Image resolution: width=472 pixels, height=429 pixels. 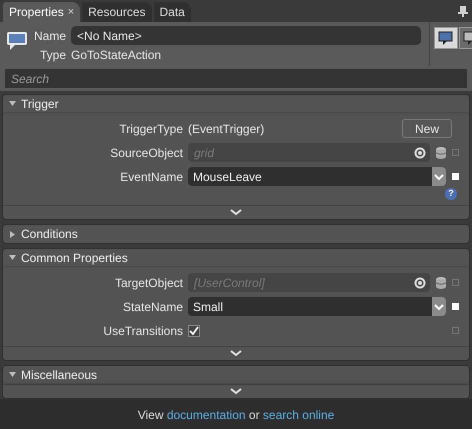 What do you see at coordinates (206, 415) in the screenshot?
I see `footer-link: documentation` at bounding box center [206, 415].